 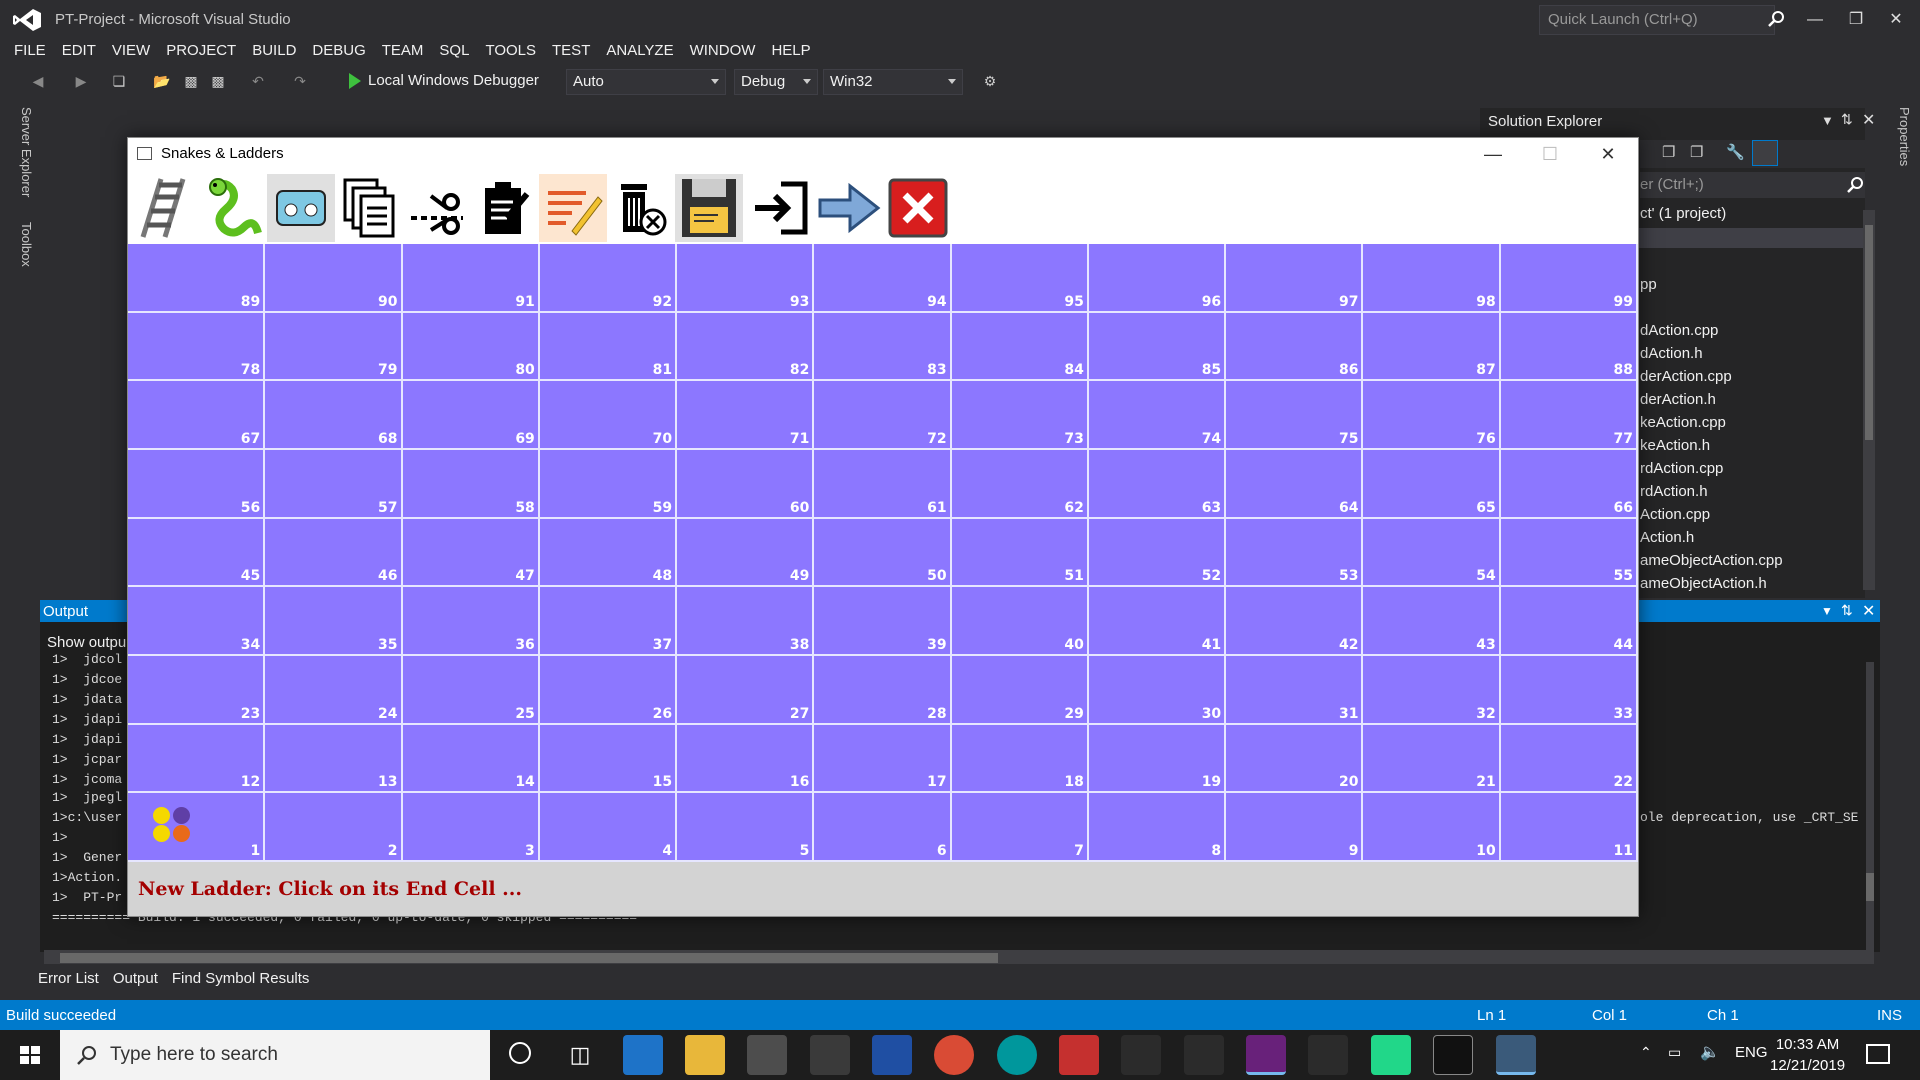 What do you see at coordinates (1569, 278) in the screenshot?
I see `board-cell: 99` at bounding box center [1569, 278].